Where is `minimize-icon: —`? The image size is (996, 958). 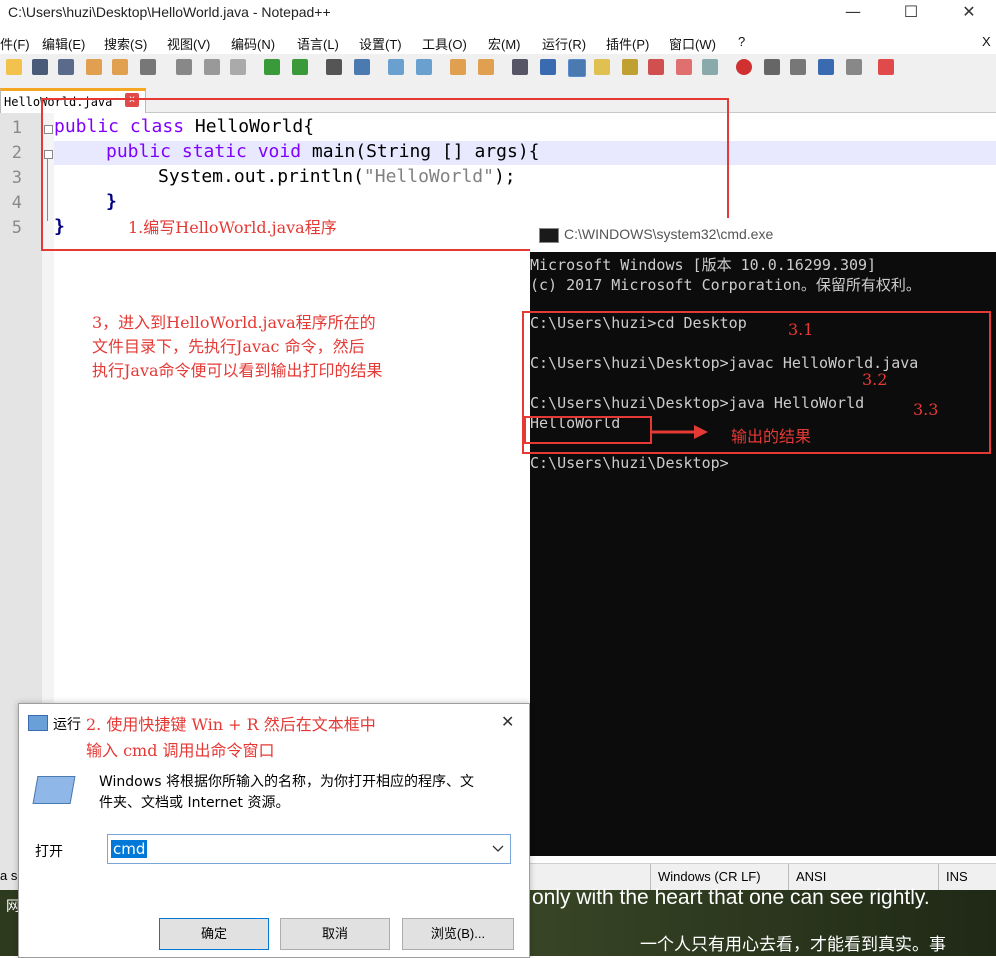 minimize-icon: — is located at coordinates (853, 14).